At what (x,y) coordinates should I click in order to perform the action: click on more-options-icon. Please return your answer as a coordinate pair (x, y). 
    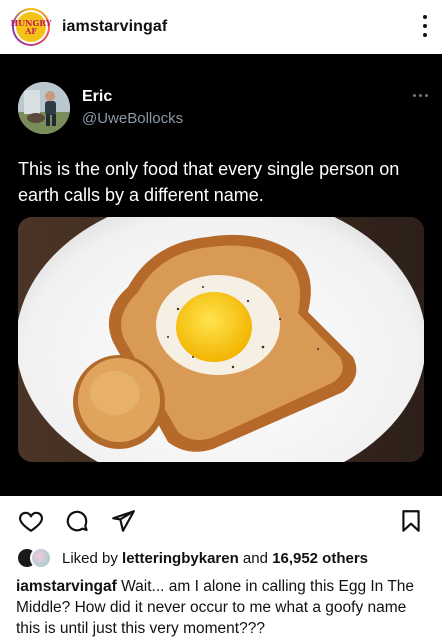
    Looking at the image, I should click on (425, 26).